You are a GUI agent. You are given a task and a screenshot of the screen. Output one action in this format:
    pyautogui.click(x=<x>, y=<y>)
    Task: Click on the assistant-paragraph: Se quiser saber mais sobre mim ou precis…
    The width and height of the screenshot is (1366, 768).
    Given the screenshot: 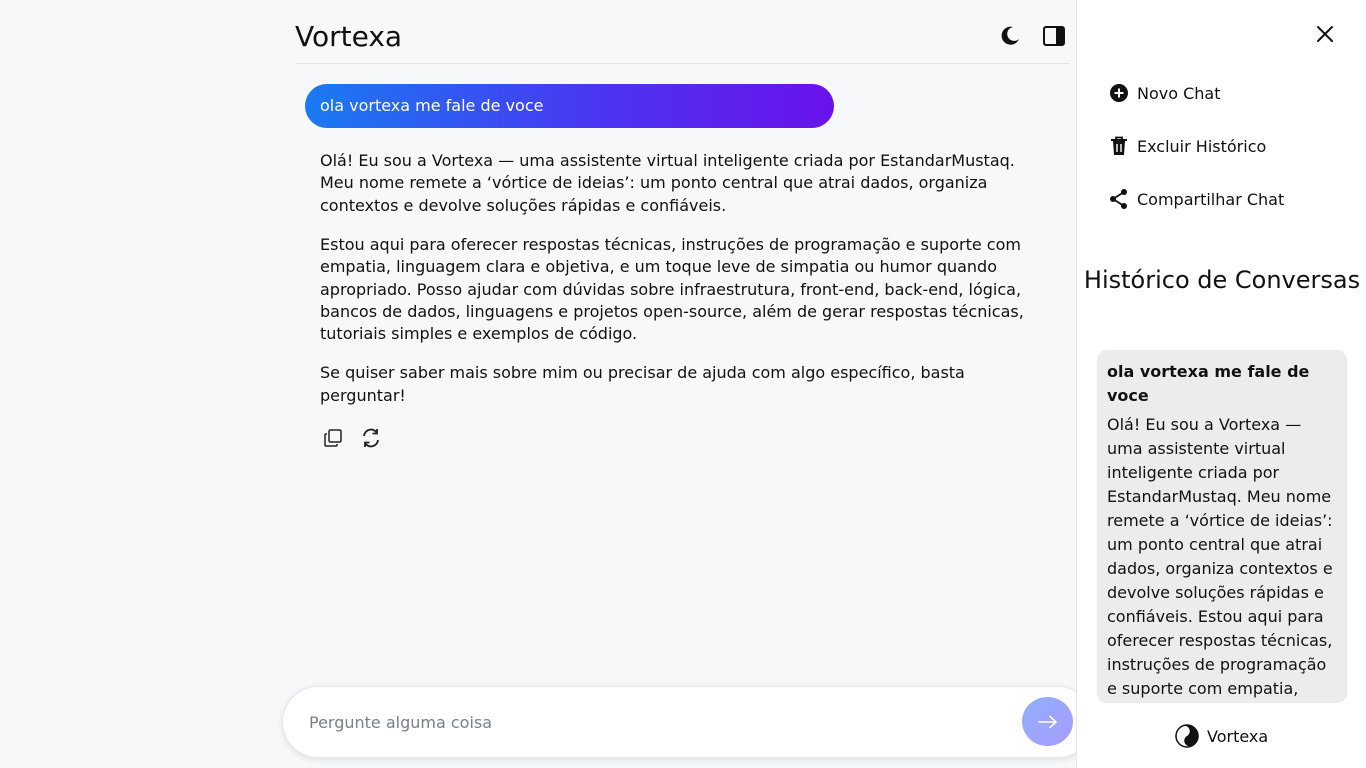 What is the action you would take?
    pyautogui.click(x=642, y=384)
    